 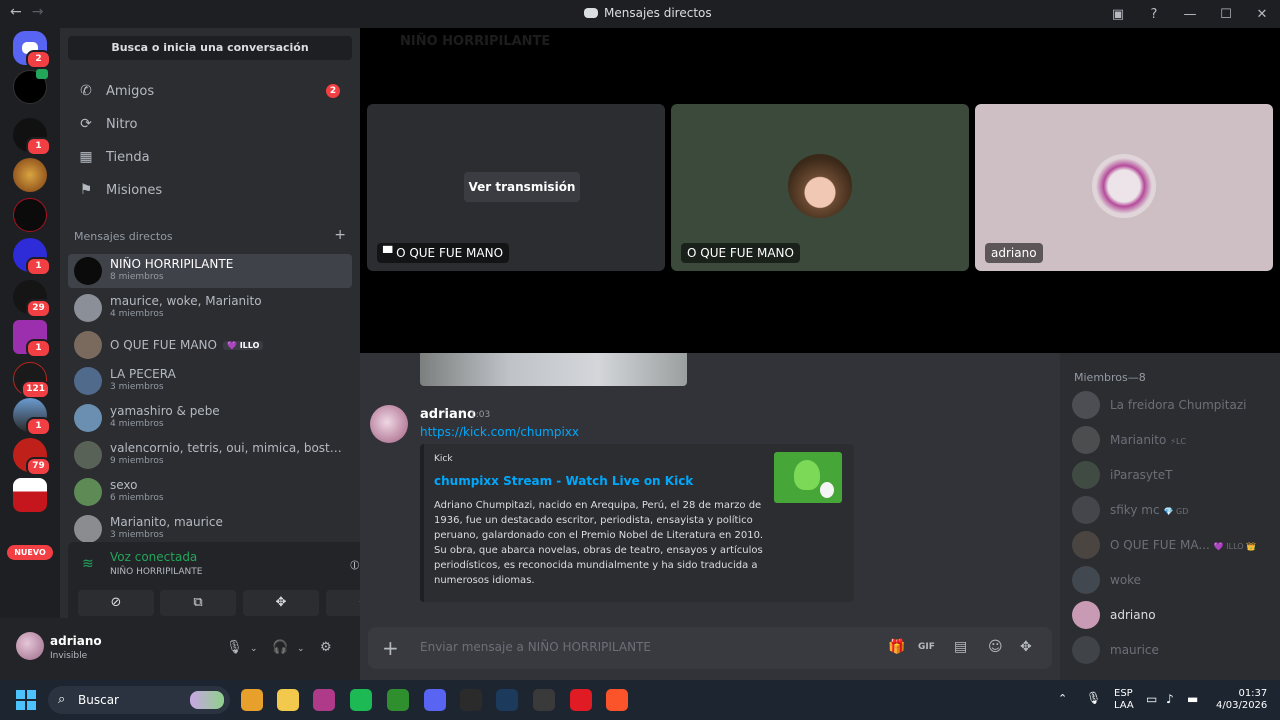 I want to click on embed-thumbnail, so click(x=808, y=477).